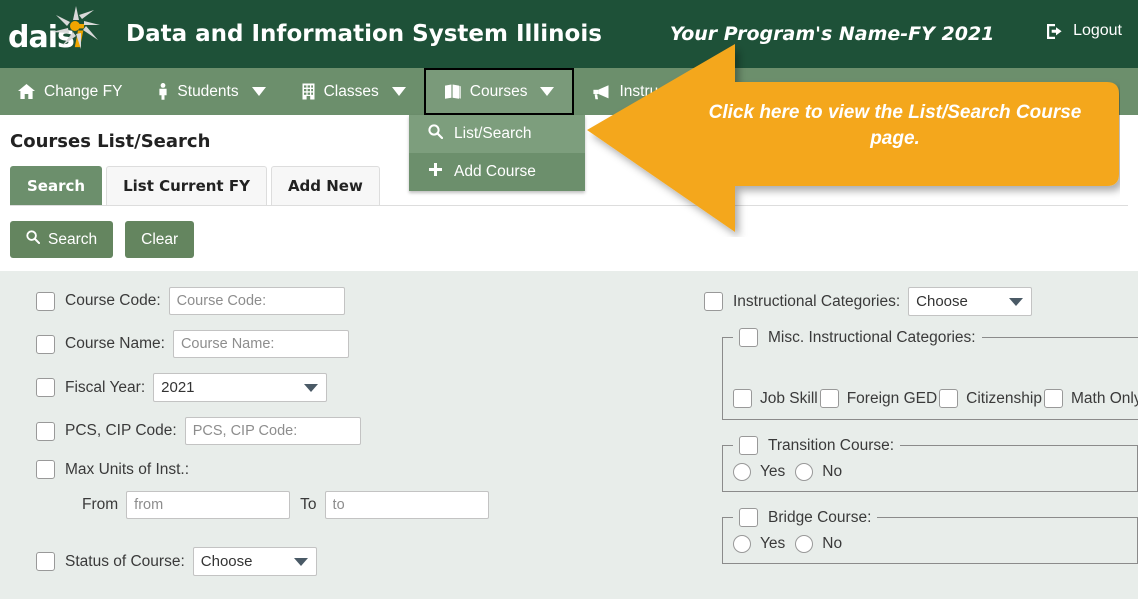 This screenshot has width=1138, height=599. I want to click on input-course-code, so click(256, 301).